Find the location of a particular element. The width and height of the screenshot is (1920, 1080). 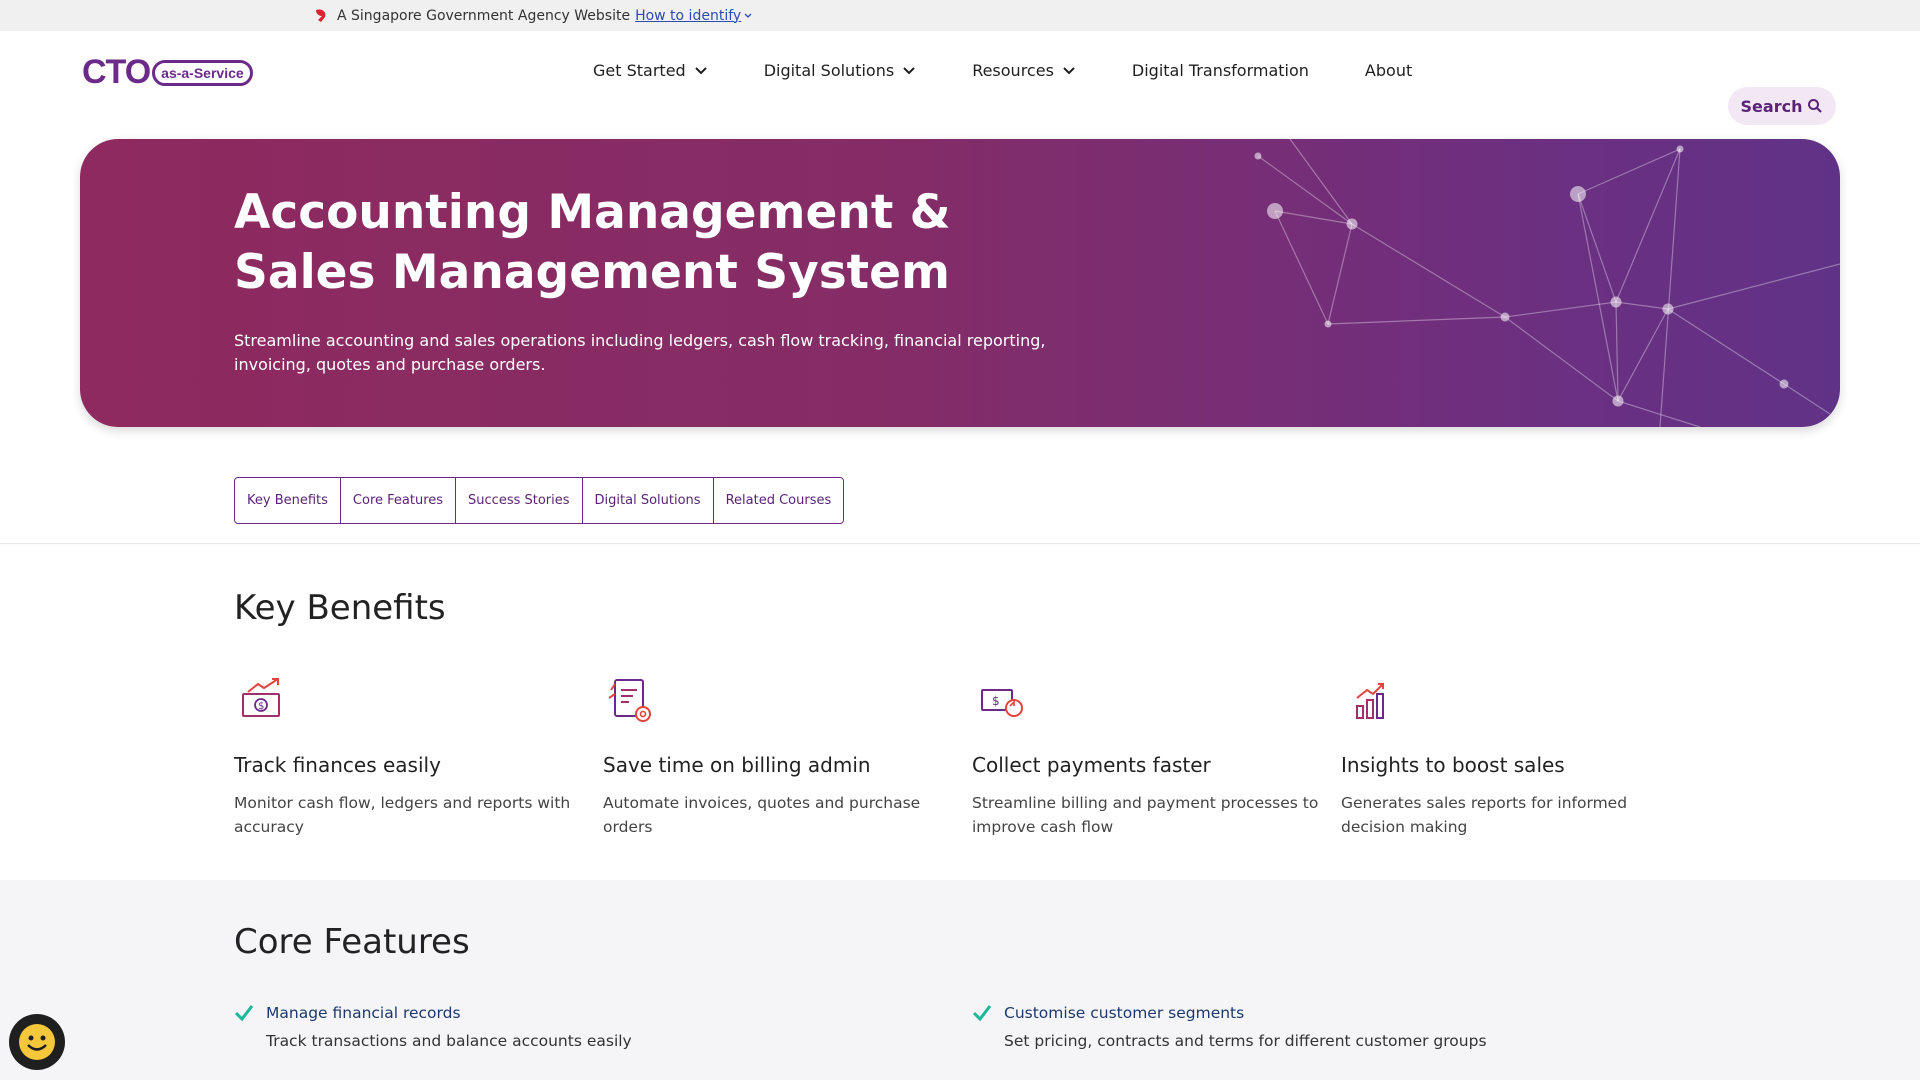

network-pattern-graphic is located at coordinates (1547, 283).